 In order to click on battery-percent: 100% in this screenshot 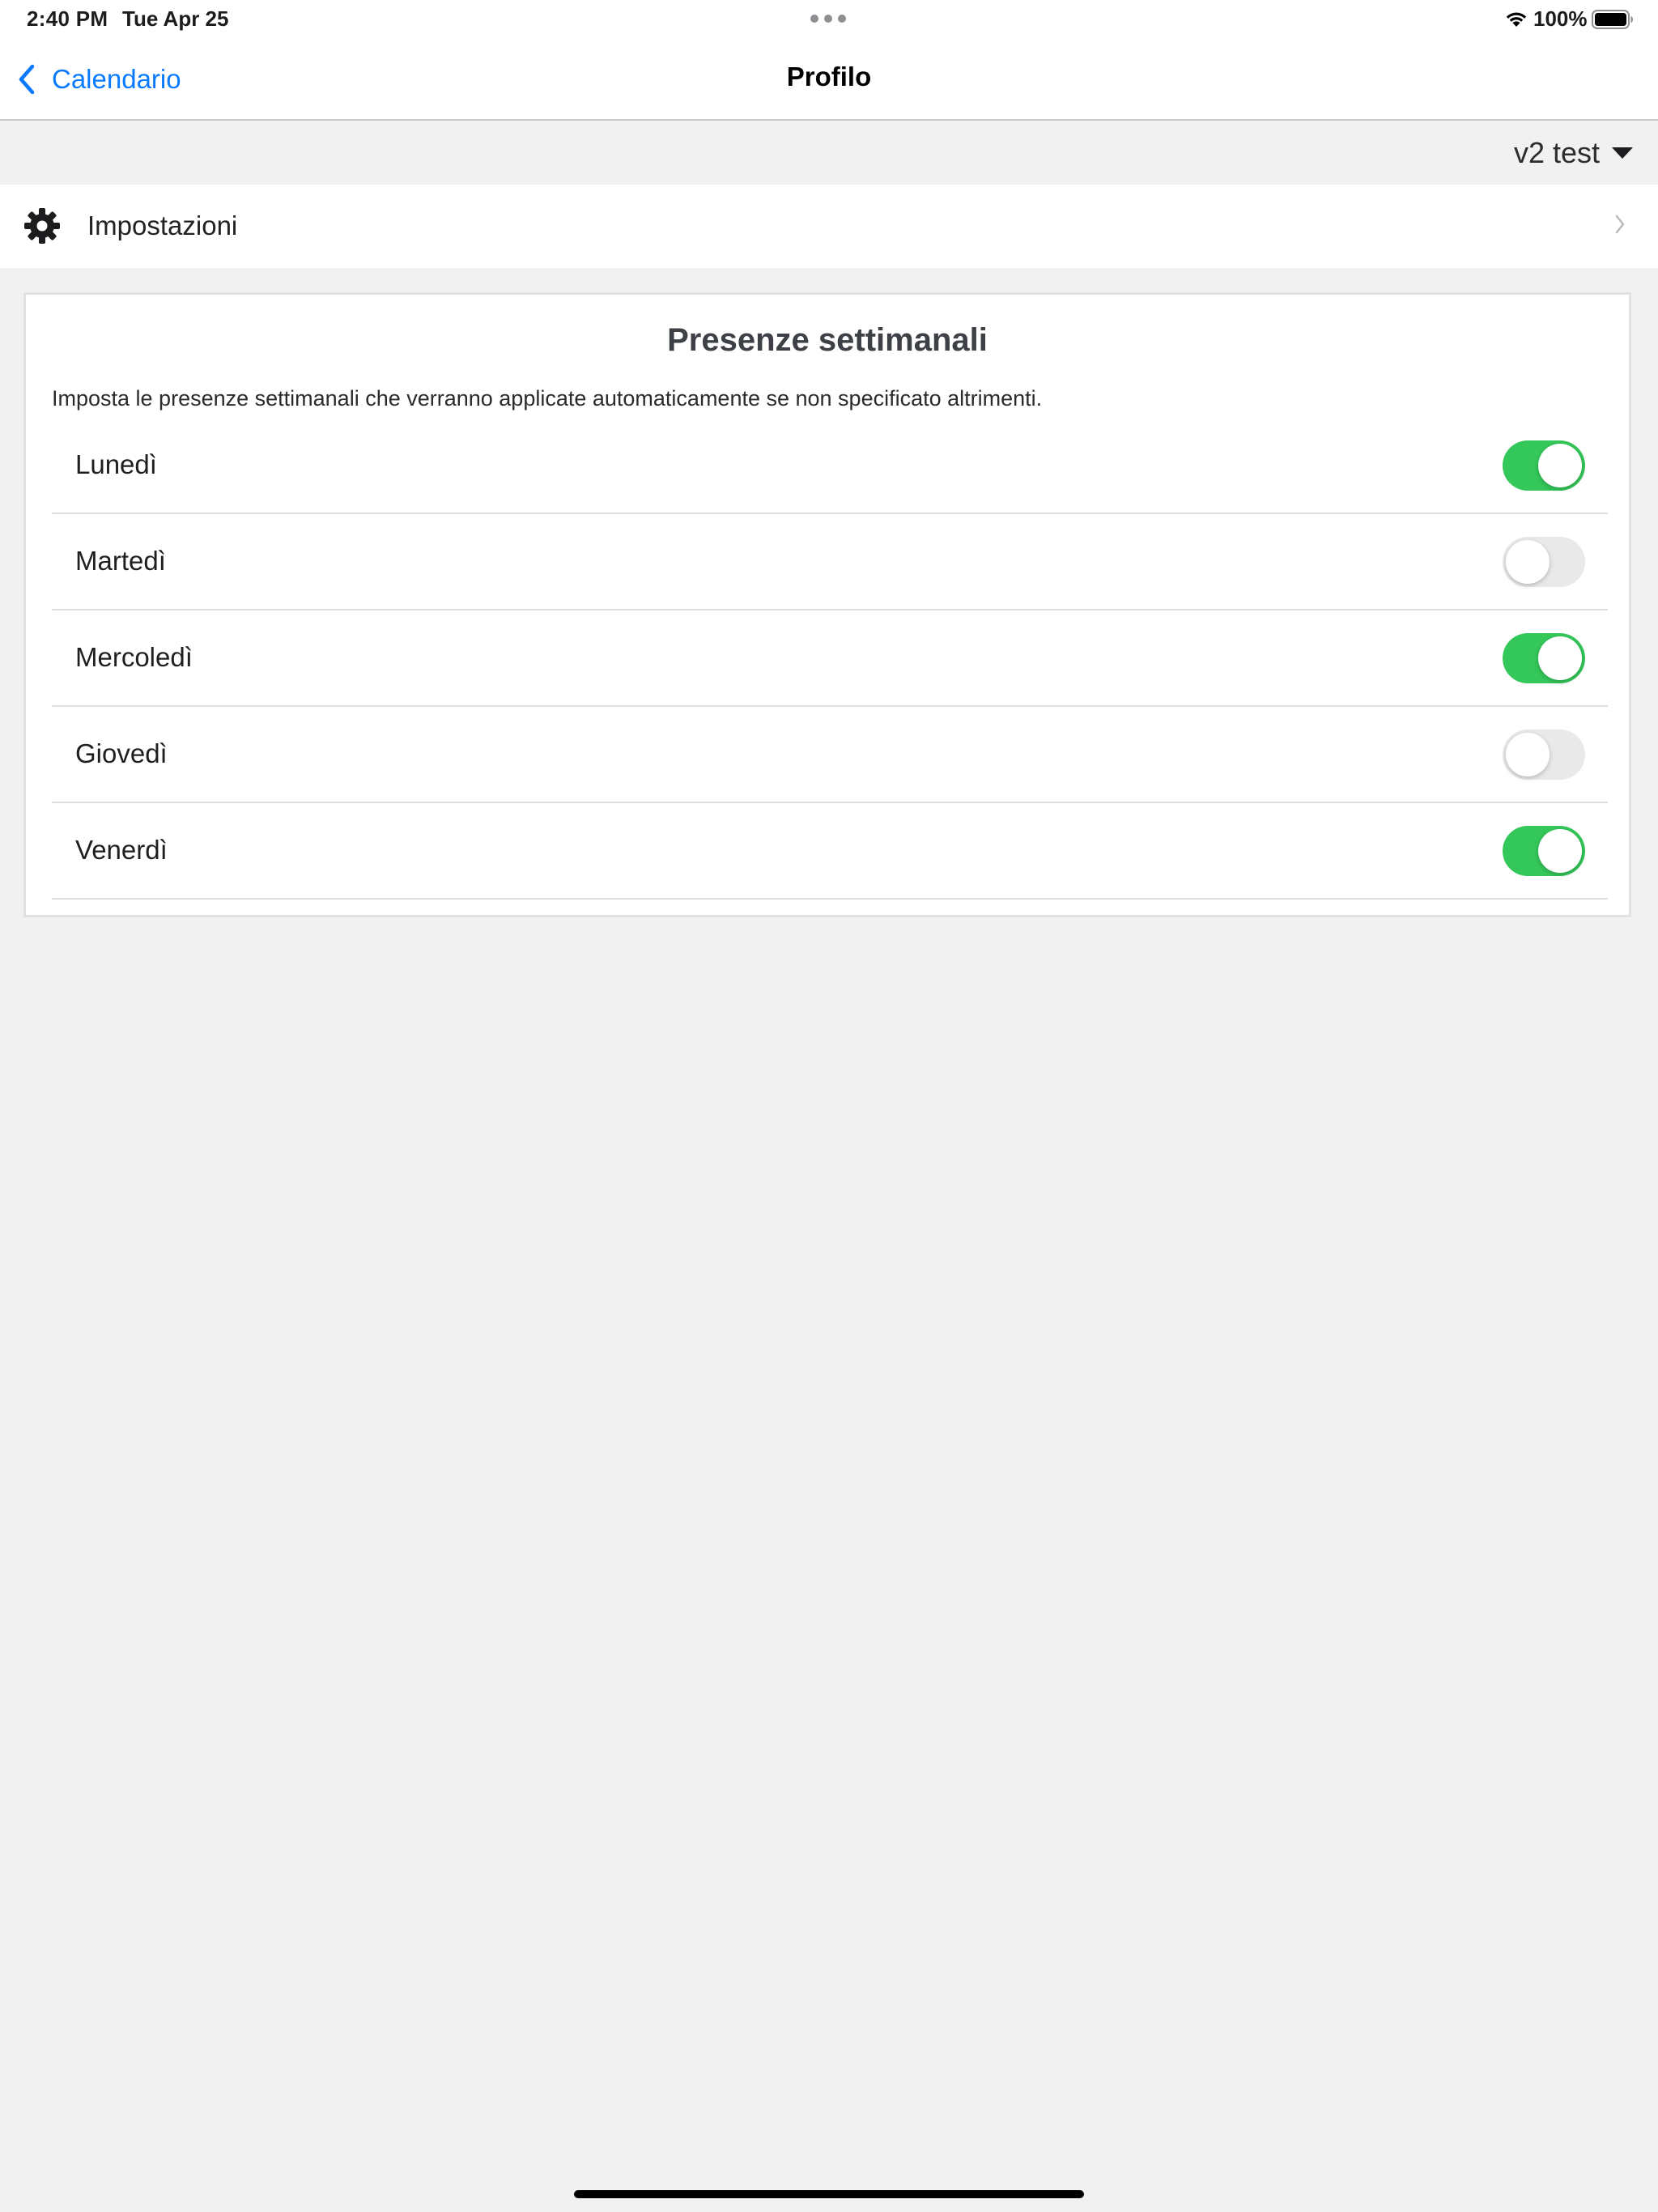, I will do `click(1560, 19)`.